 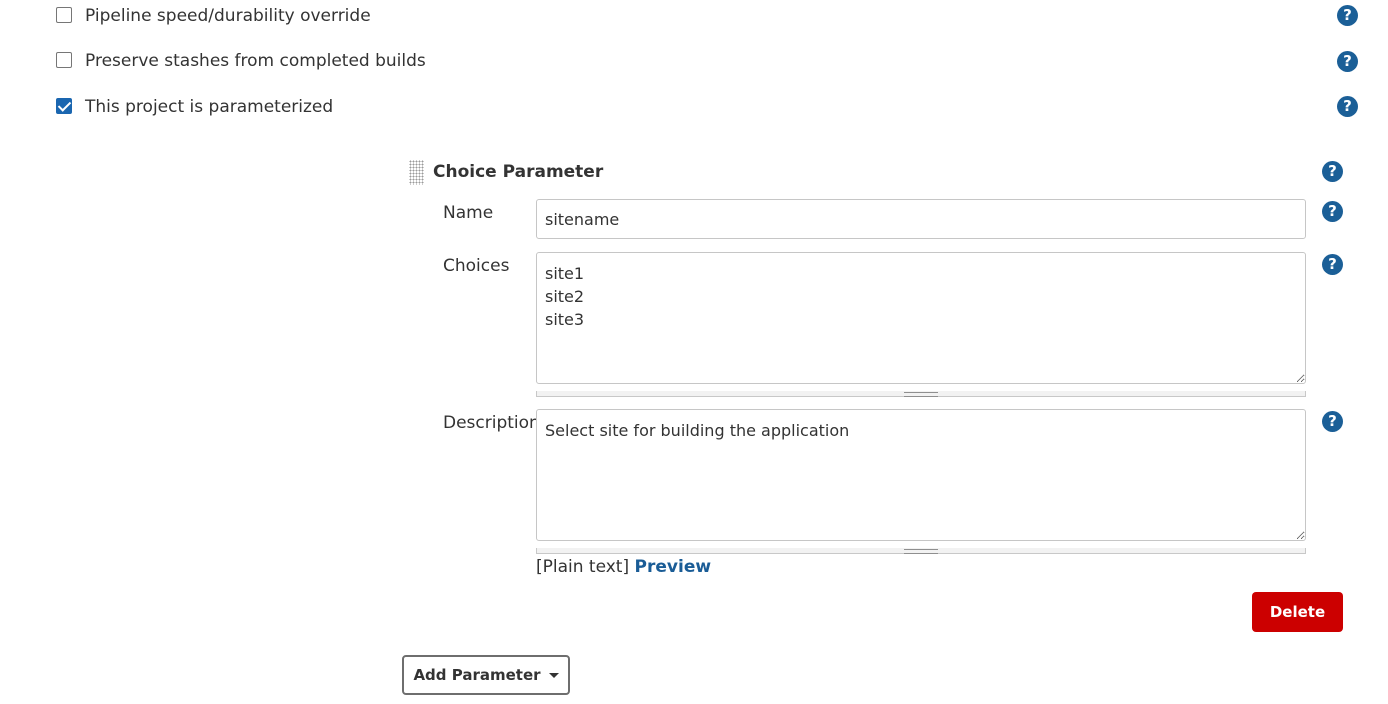 I want to click on plain-text-label: [Plain text], so click(x=583, y=567).